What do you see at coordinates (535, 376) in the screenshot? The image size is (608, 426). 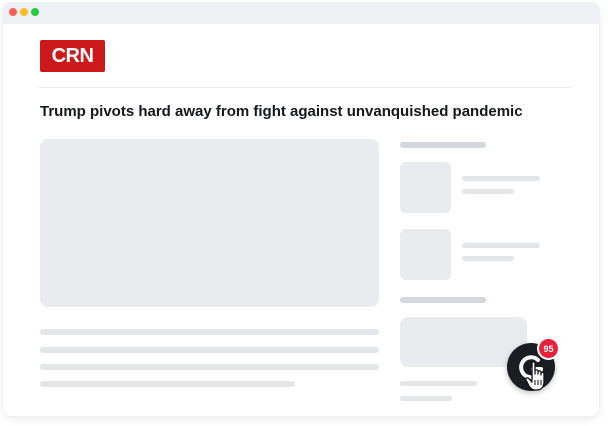 I see `hand-pointer-icon` at bounding box center [535, 376].